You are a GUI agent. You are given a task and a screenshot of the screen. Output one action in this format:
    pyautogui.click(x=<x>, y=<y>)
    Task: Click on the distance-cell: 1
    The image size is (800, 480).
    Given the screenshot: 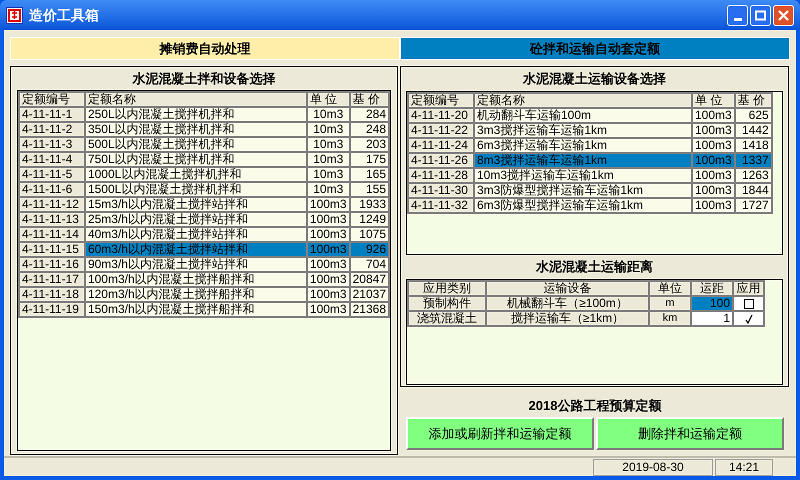 What is the action you would take?
    pyautogui.click(x=712, y=318)
    